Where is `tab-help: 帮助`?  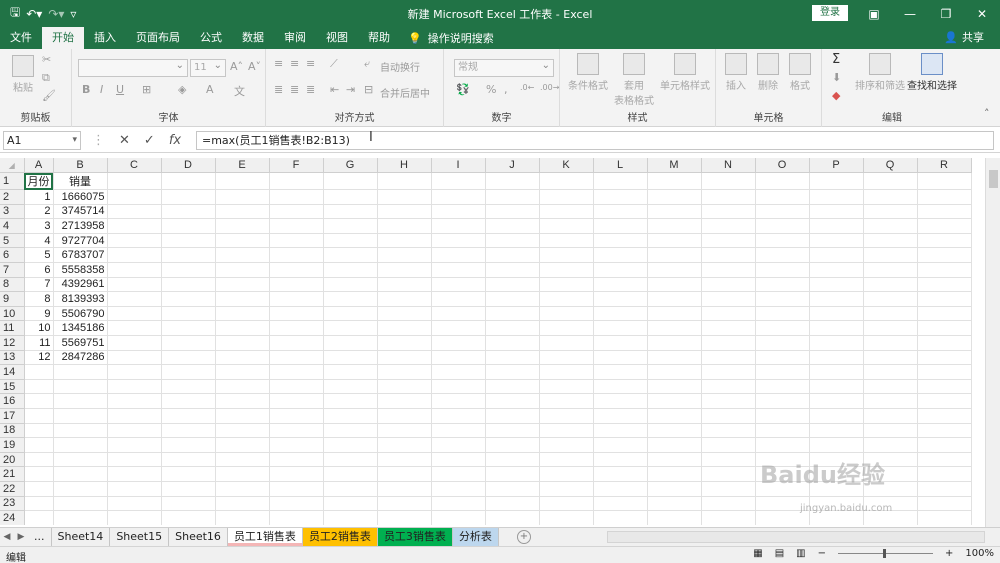 tab-help: 帮助 is located at coordinates (379, 38).